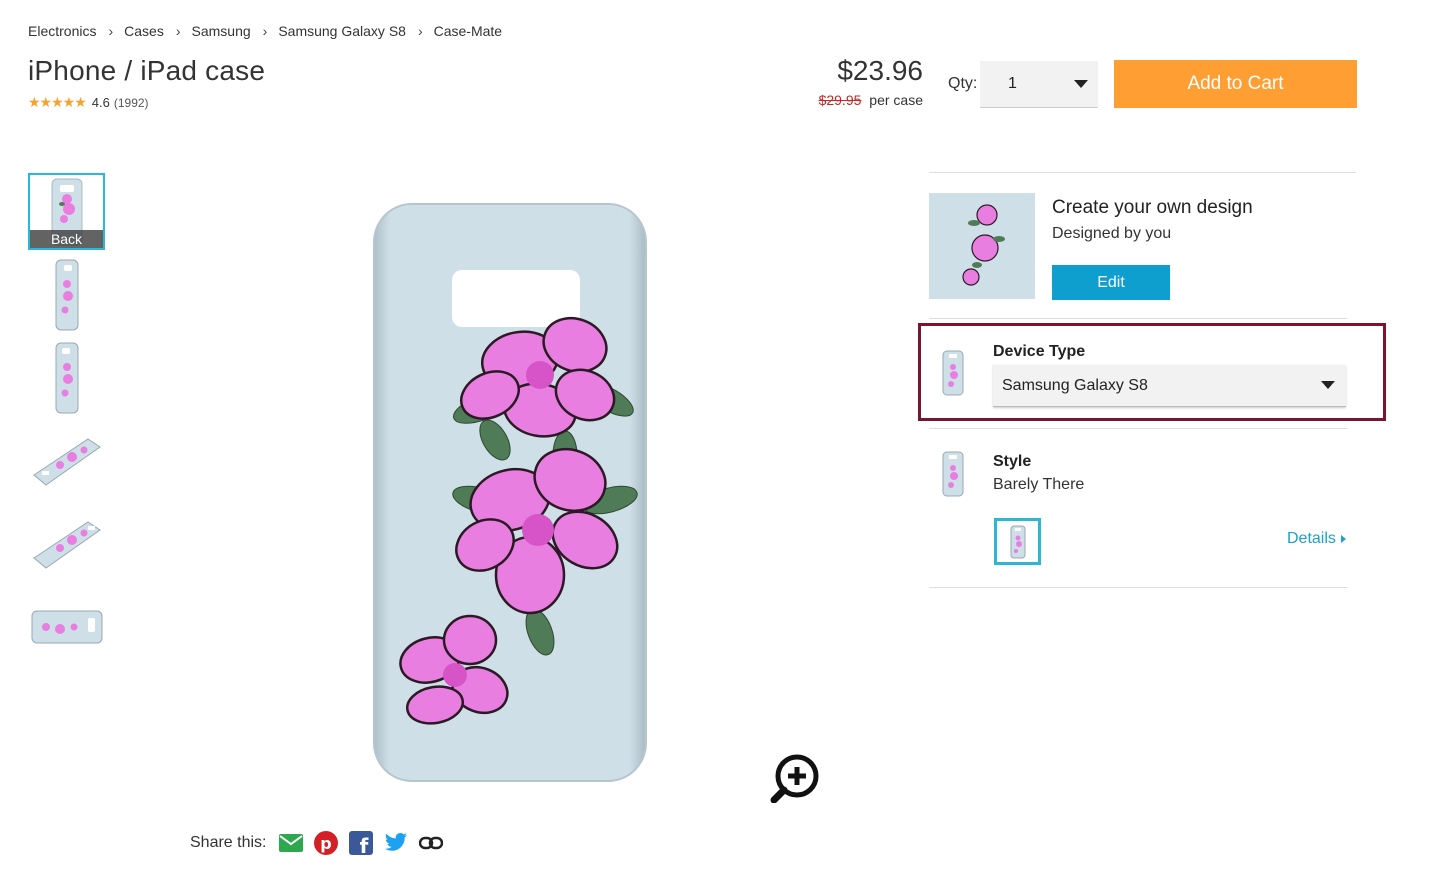 This screenshot has width=1431, height=870. I want to click on design-preview-image, so click(982, 246).